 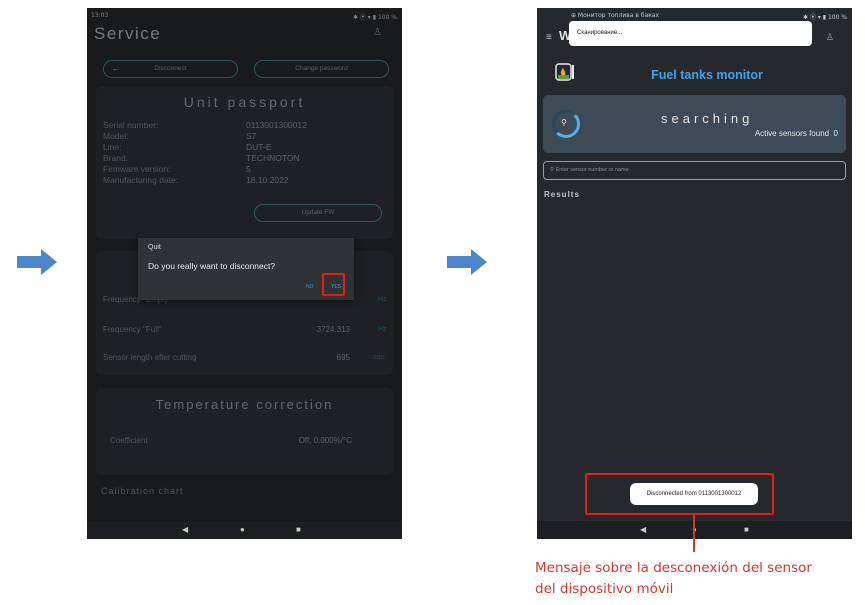 What do you see at coordinates (673, 568) in the screenshot?
I see `caption-line-1: Mensaje sobre la desconexión del sensor` at bounding box center [673, 568].